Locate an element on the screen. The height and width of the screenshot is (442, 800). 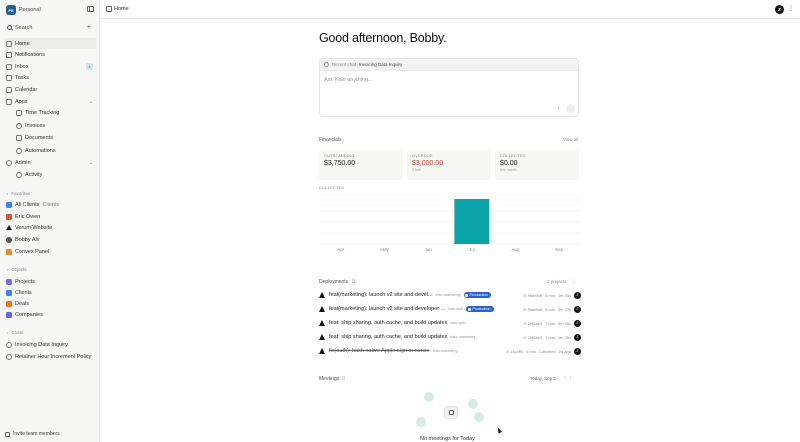
calendar-icon is located at coordinates (9, 89).